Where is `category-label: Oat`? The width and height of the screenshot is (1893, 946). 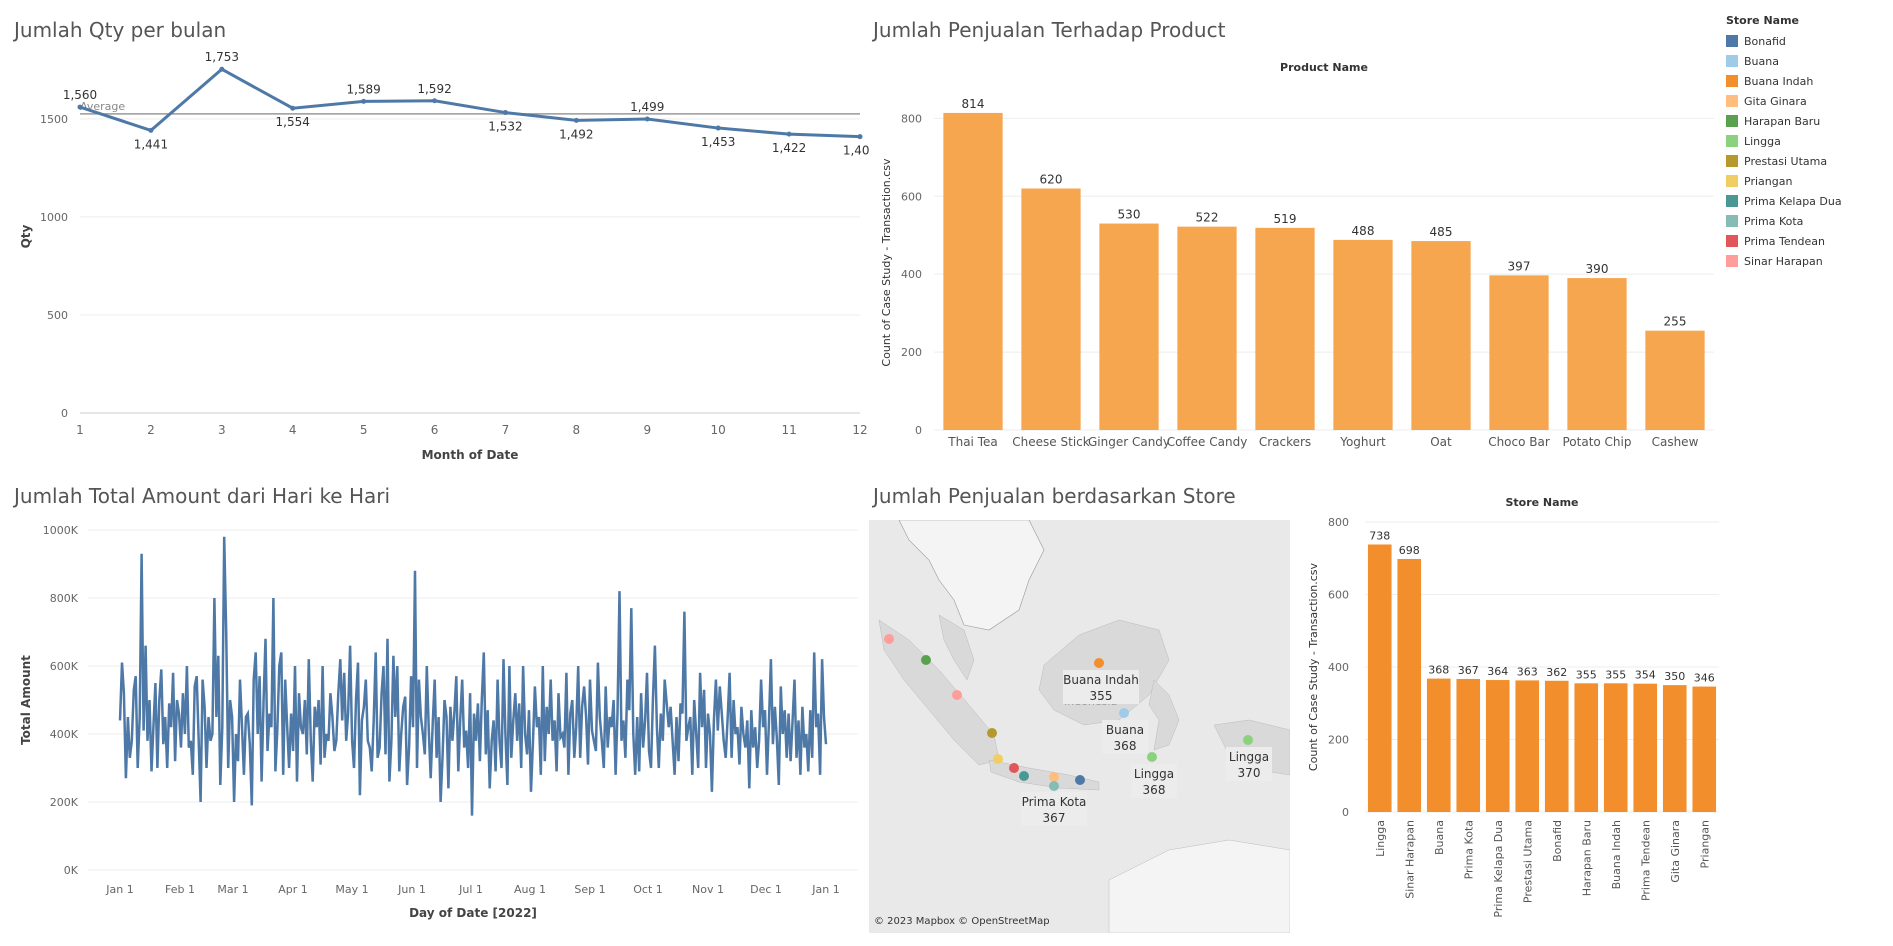
category-label: Oat is located at coordinates (1441, 442).